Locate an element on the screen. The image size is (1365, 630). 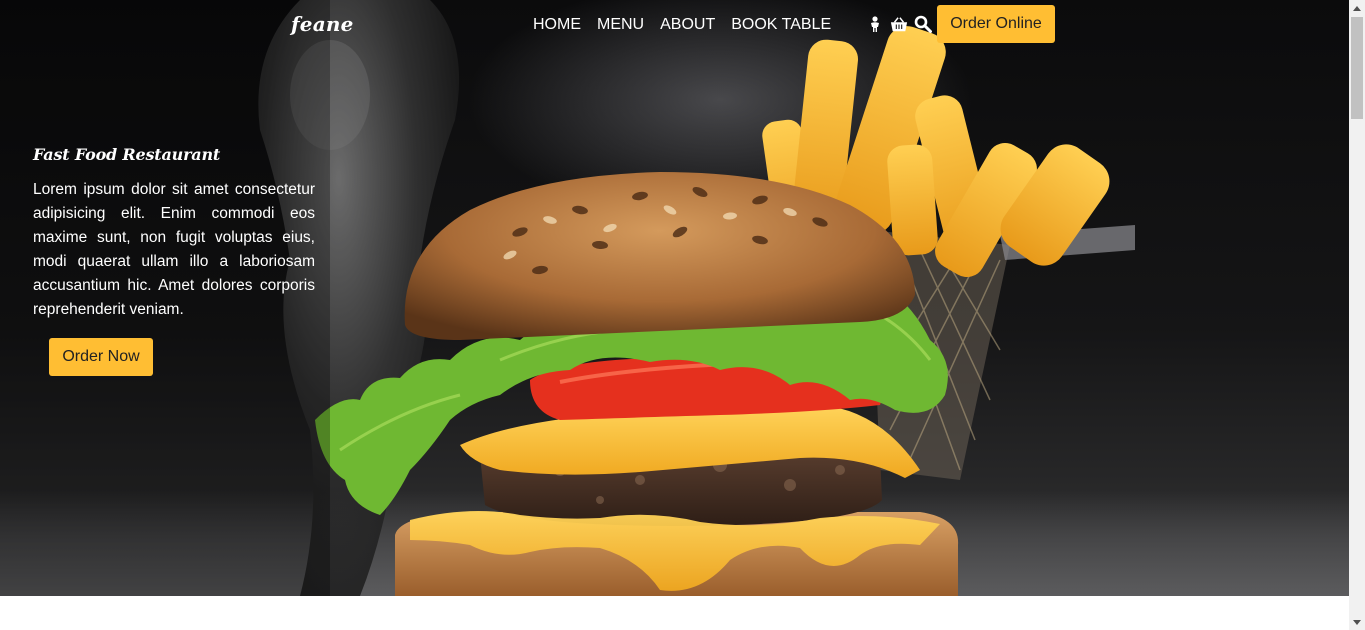
user-icon is located at coordinates (875, 24).